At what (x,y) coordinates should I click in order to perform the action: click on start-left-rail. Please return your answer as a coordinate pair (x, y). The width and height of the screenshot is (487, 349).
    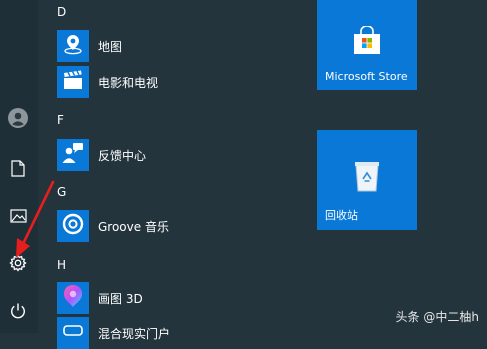
    Looking at the image, I should click on (19, 166).